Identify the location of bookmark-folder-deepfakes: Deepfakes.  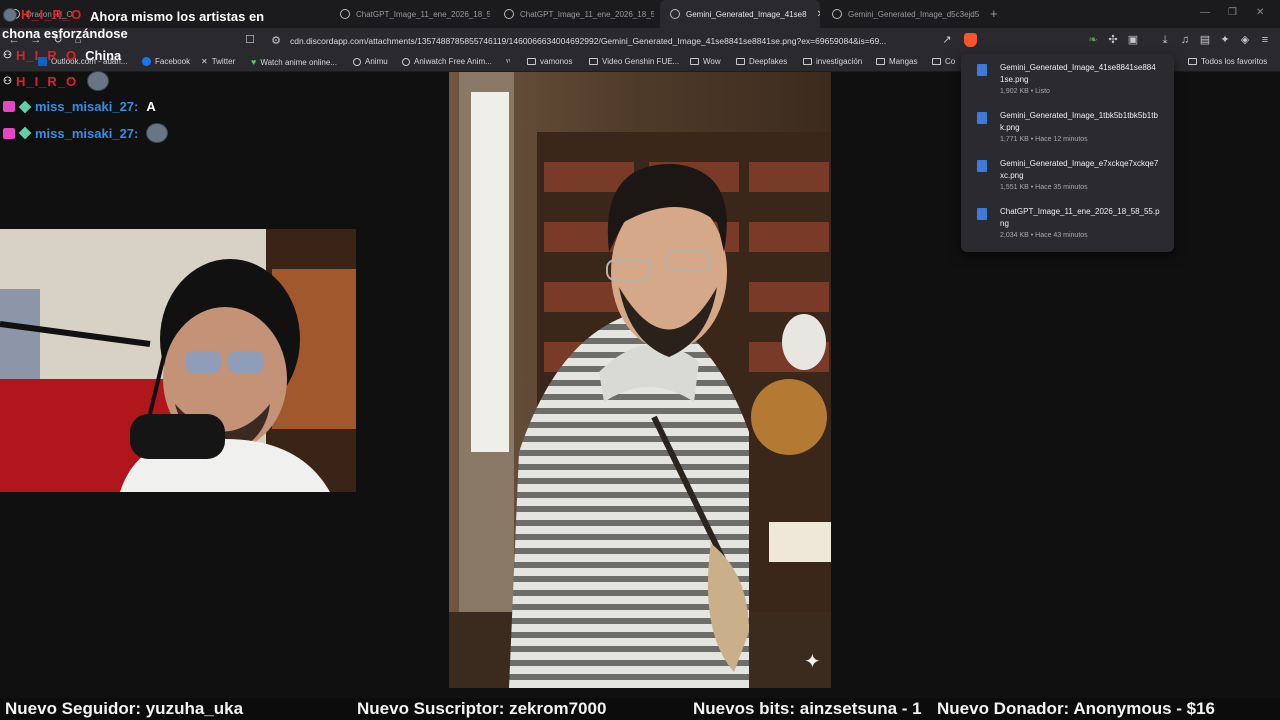
(761, 61).